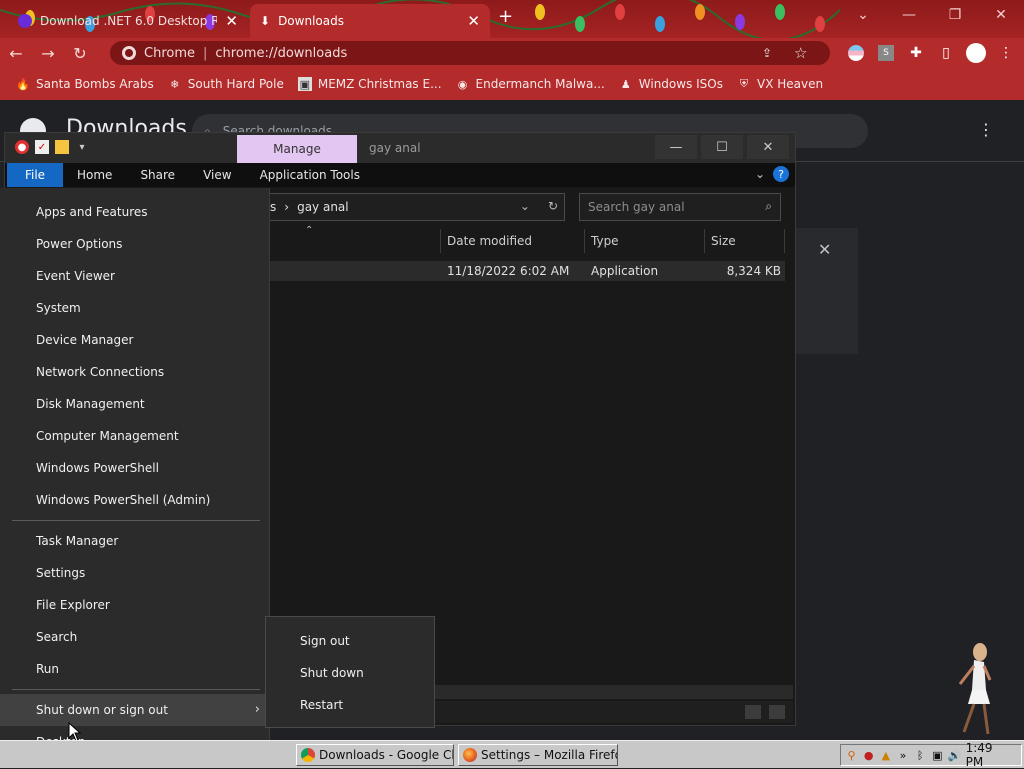 This screenshot has height=769, width=1024. What do you see at coordinates (781, 174) in the screenshot?
I see `help-icon: ?` at bounding box center [781, 174].